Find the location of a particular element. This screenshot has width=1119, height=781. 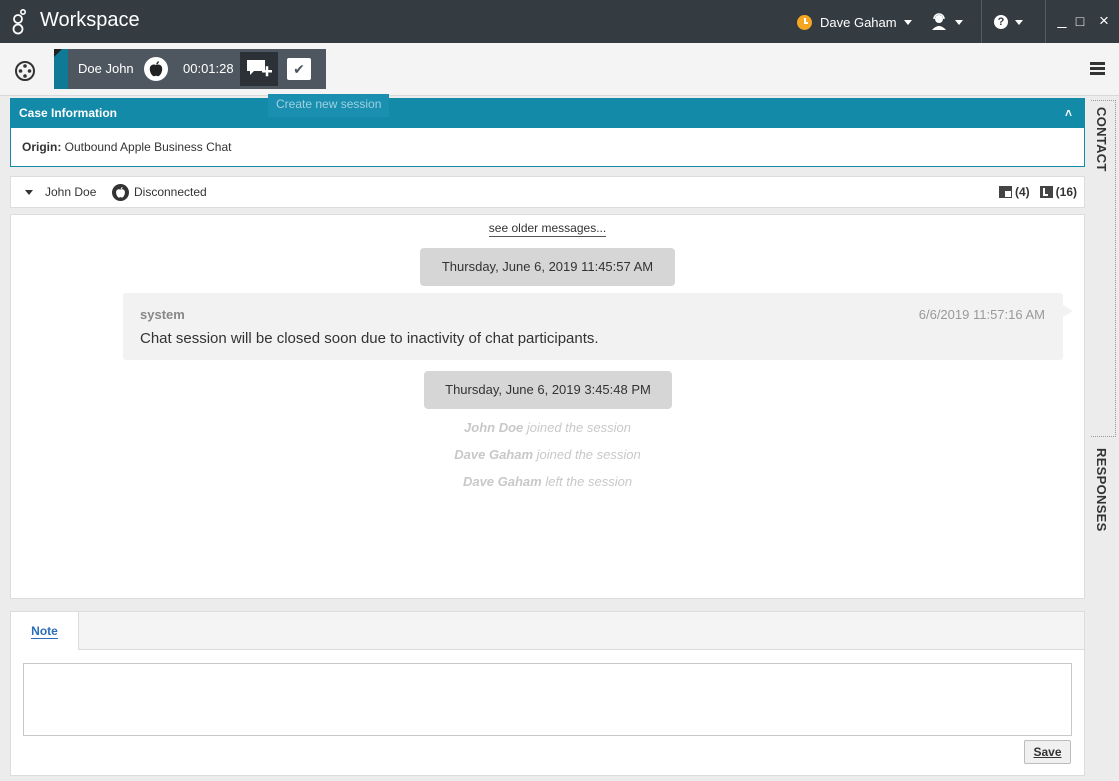

session-event: John Doe joined the session is located at coordinates (547, 427).